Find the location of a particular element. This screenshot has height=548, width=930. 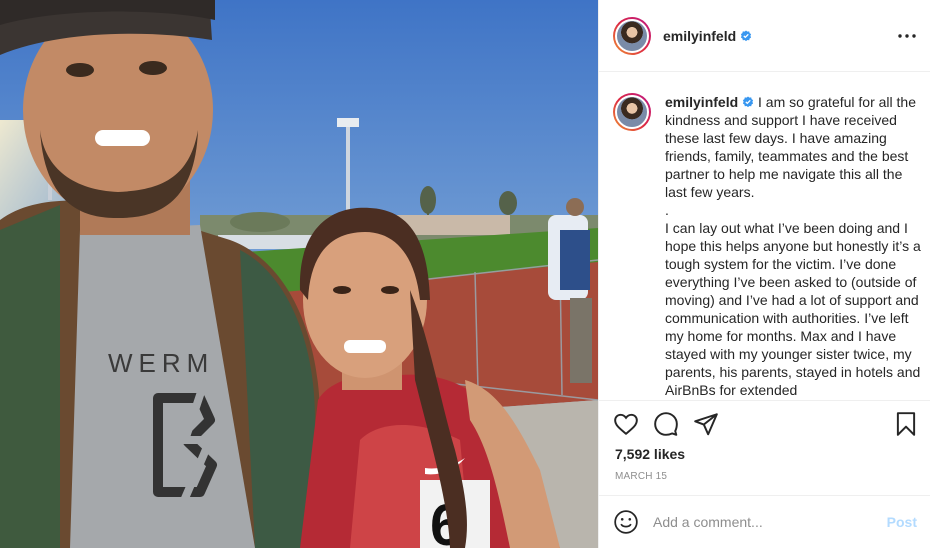

emoji-icon is located at coordinates (626, 522).